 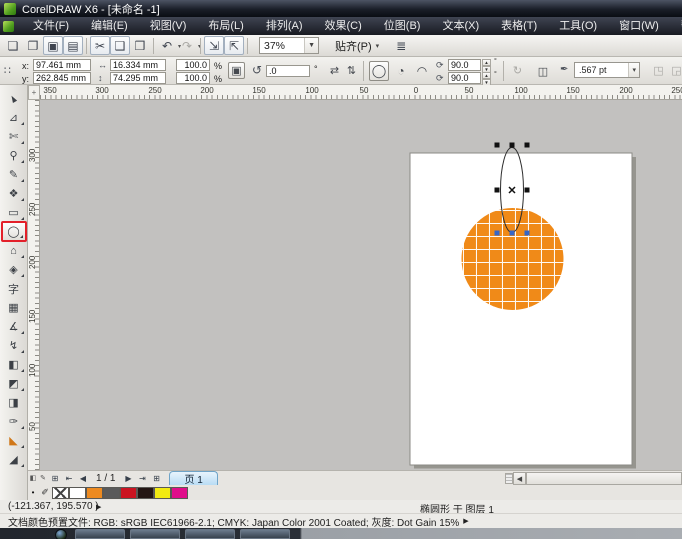 What do you see at coordinates (73, 45) in the screenshot?
I see `print-button: ▤` at bounding box center [73, 45].